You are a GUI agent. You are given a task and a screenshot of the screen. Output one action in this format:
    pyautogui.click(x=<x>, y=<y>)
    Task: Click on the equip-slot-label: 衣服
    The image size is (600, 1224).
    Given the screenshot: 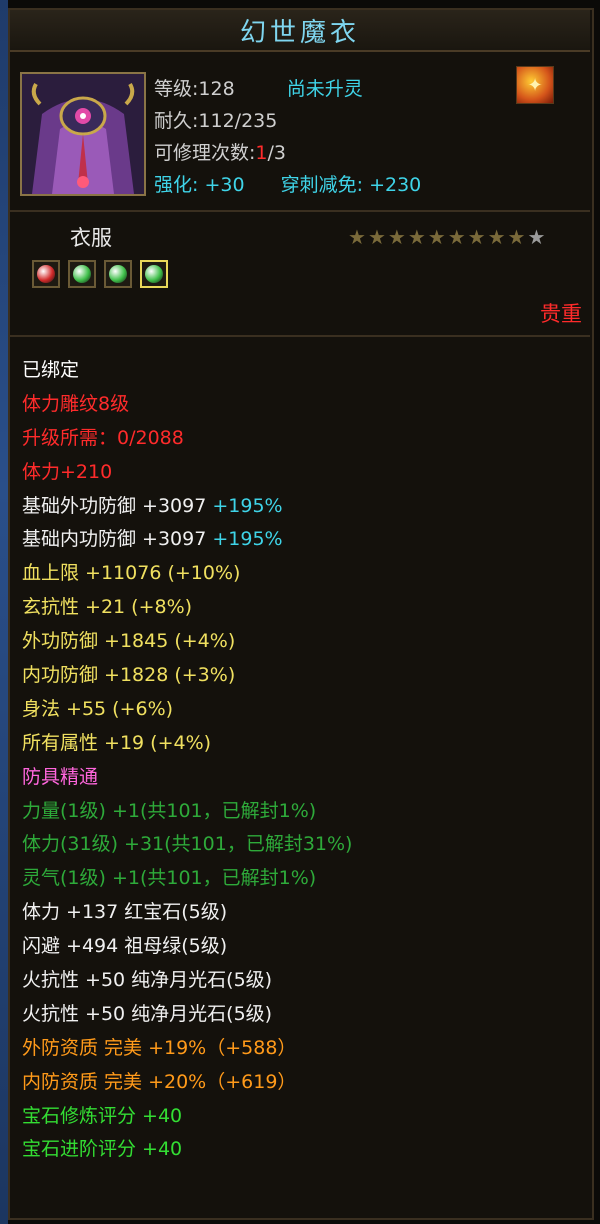 What is the action you would take?
    pyautogui.click(x=91, y=238)
    